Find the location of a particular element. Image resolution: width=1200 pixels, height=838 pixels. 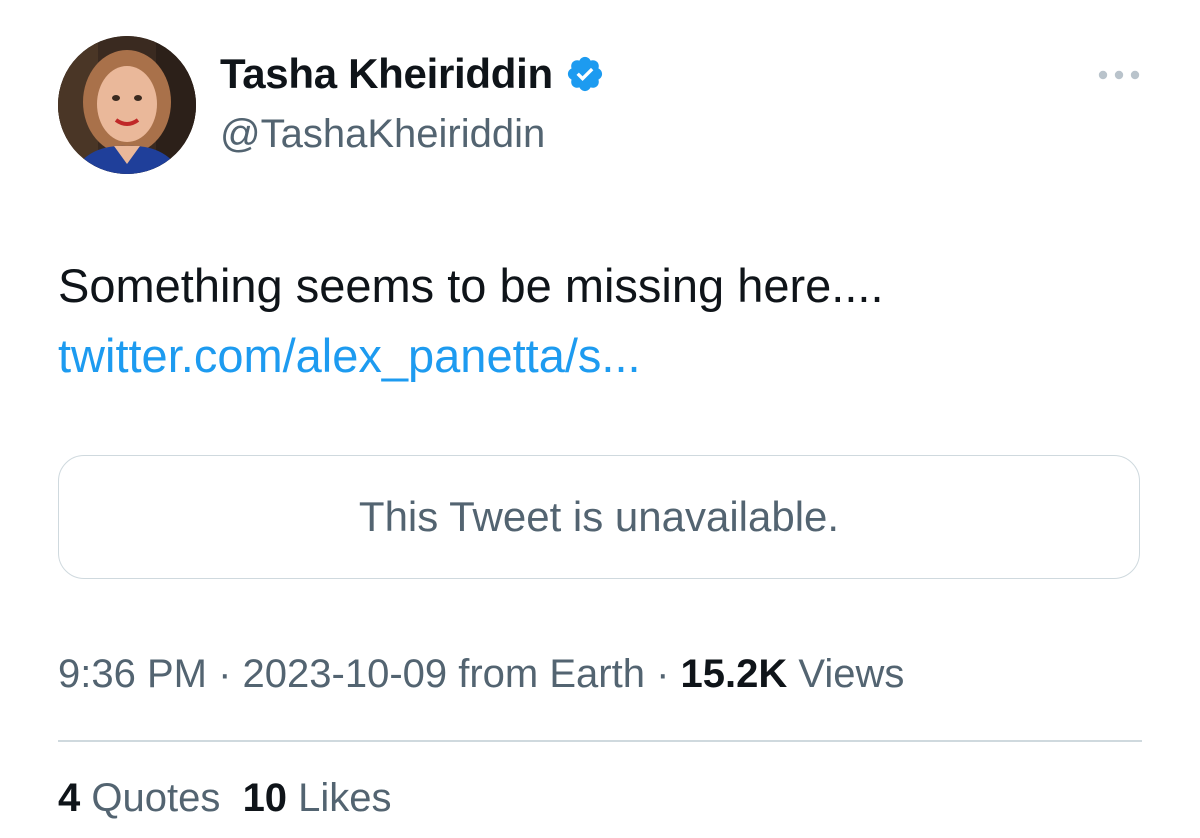

likes-label: Likes is located at coordinates (339, 798).